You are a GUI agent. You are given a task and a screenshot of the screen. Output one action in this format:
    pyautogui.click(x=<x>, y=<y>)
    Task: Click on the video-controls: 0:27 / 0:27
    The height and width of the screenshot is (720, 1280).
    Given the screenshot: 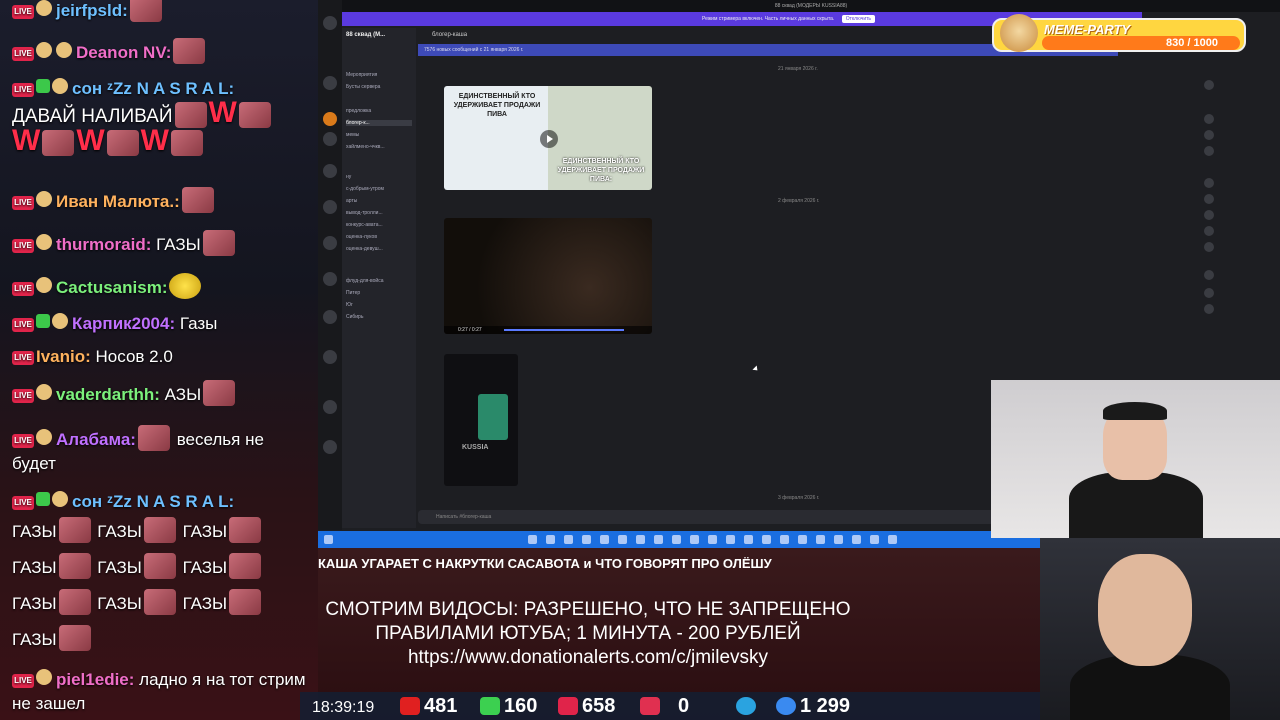 What is the action you would take?
    pyautogui.click(x=548, y=330)
    